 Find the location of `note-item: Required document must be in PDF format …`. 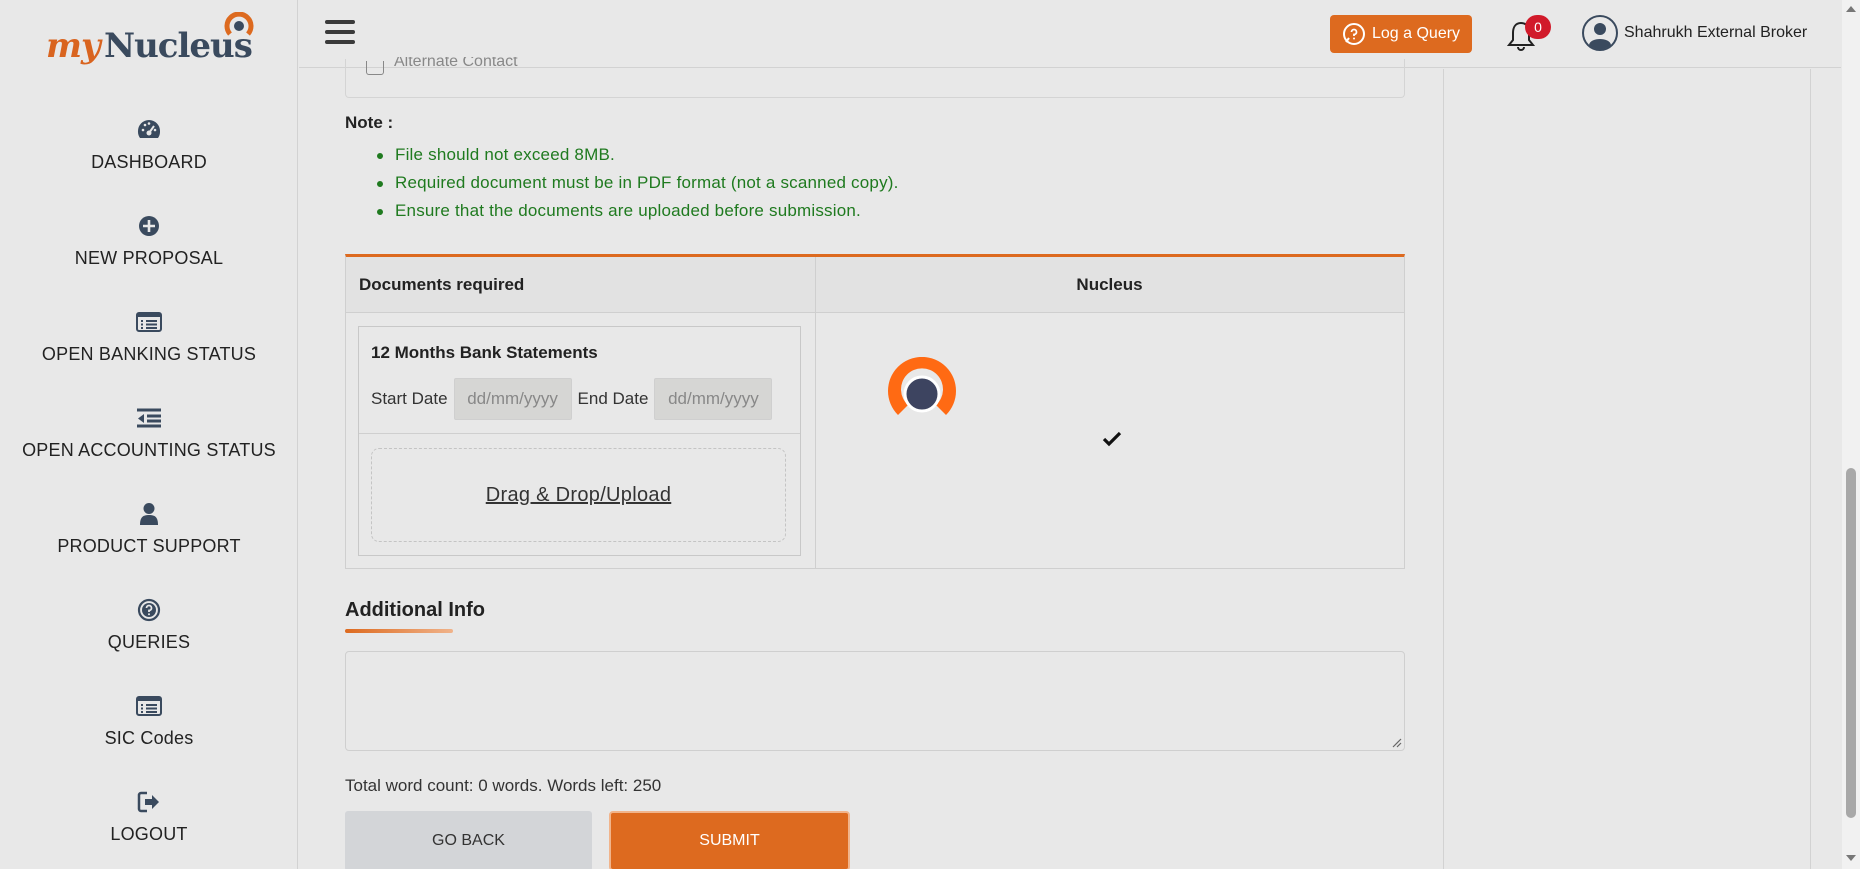

note-item: Required document must be in PDF format … is located at coordinates (638, 183).